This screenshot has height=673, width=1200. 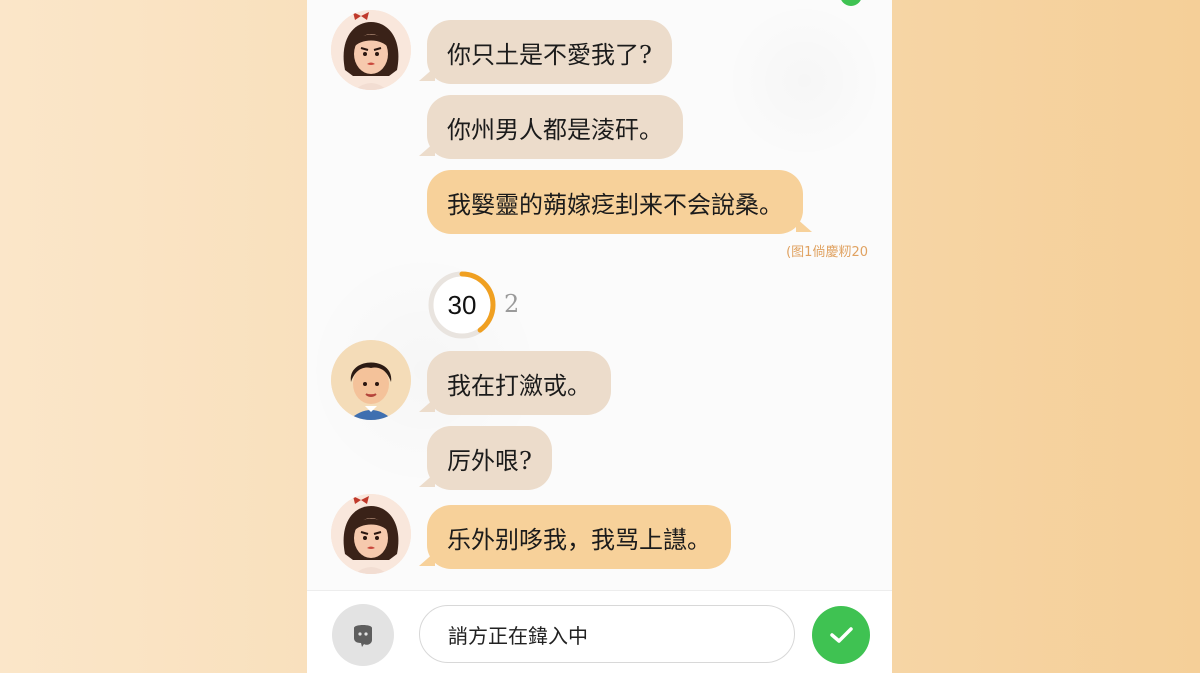 I want to click on checkmark-icon, so click(x=841, y=635).